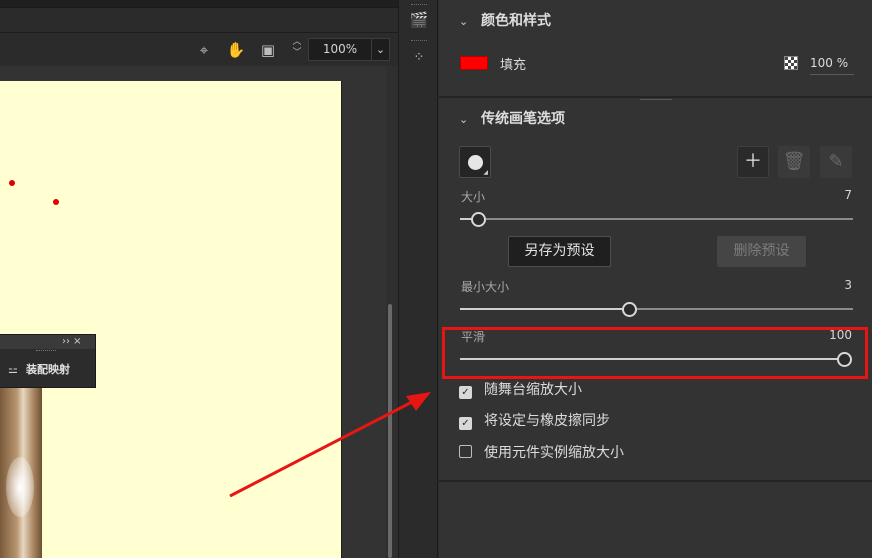 The image size is (872, 558). I want to click on crosshair-icon: ⌖, so click(204, 50).